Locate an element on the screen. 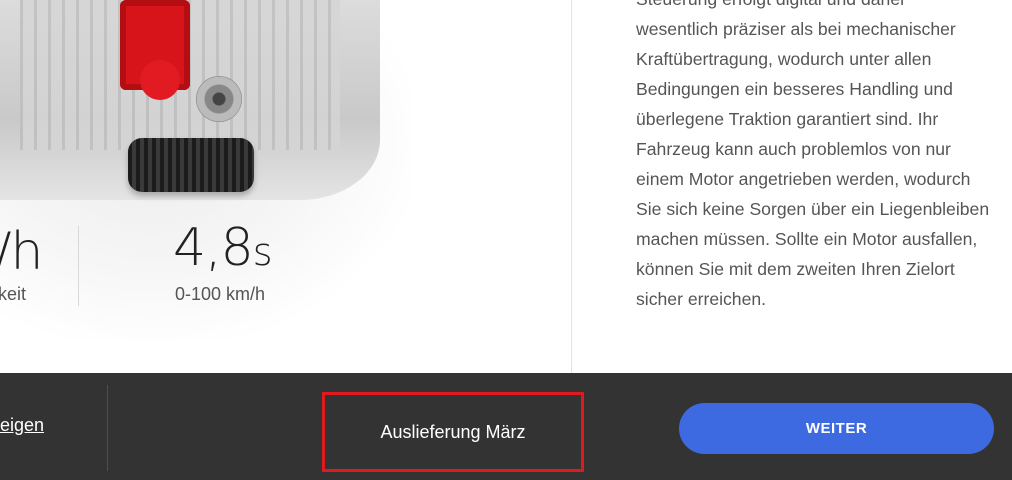  show-details-link: eigen is located at coordinates (22, 425).